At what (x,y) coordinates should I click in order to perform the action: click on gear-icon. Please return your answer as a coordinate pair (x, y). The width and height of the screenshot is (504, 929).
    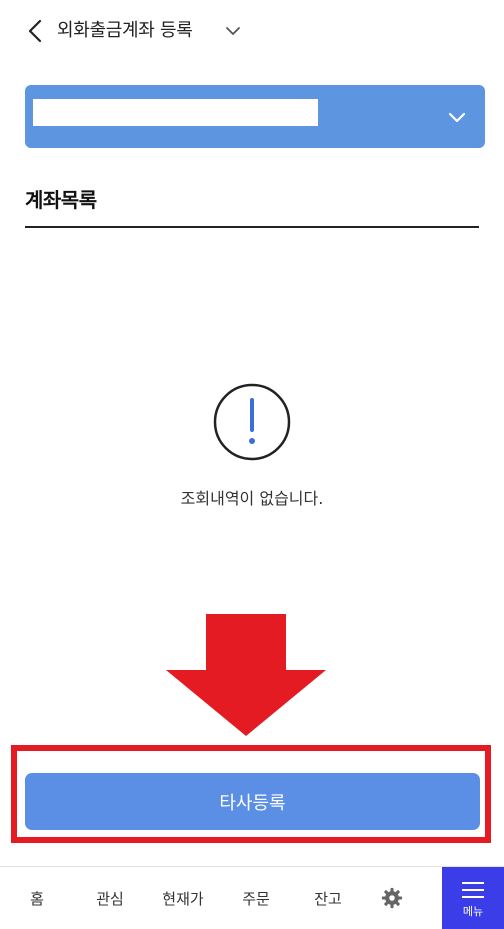
    Looking at the image, I should click on (392, 898).